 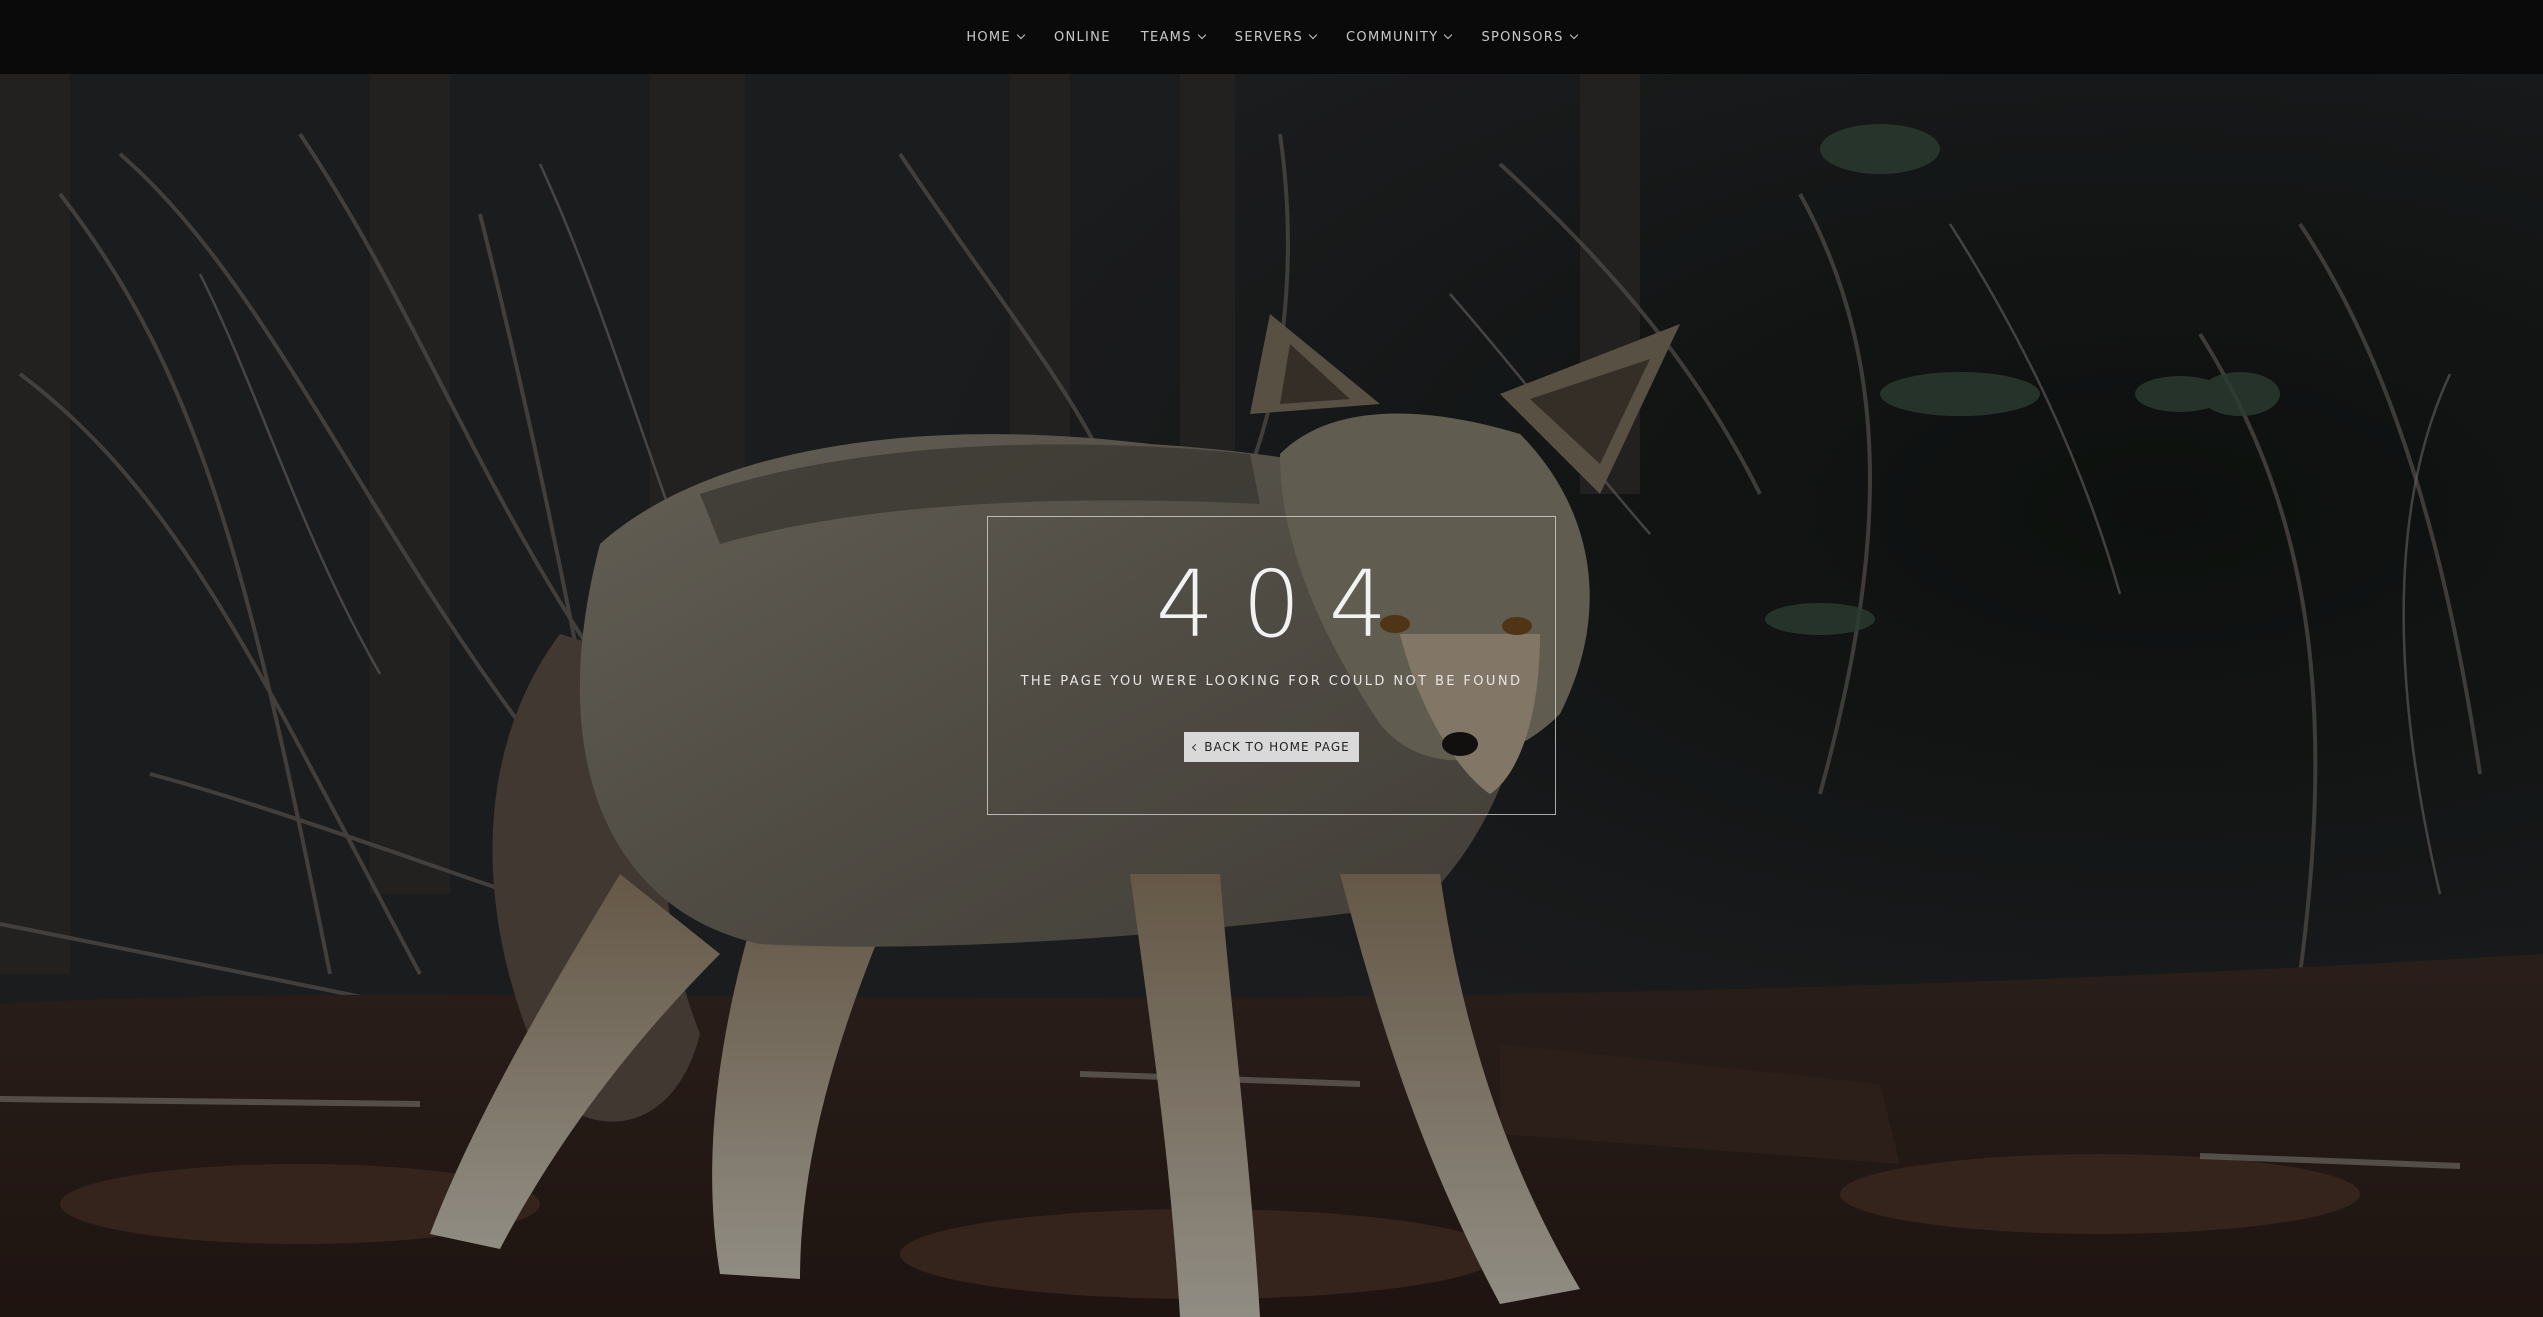 What do you see at coordinates (1285, 604) in the screenshot?
I see `error-code: 404` at bounding box center [1285, 604].